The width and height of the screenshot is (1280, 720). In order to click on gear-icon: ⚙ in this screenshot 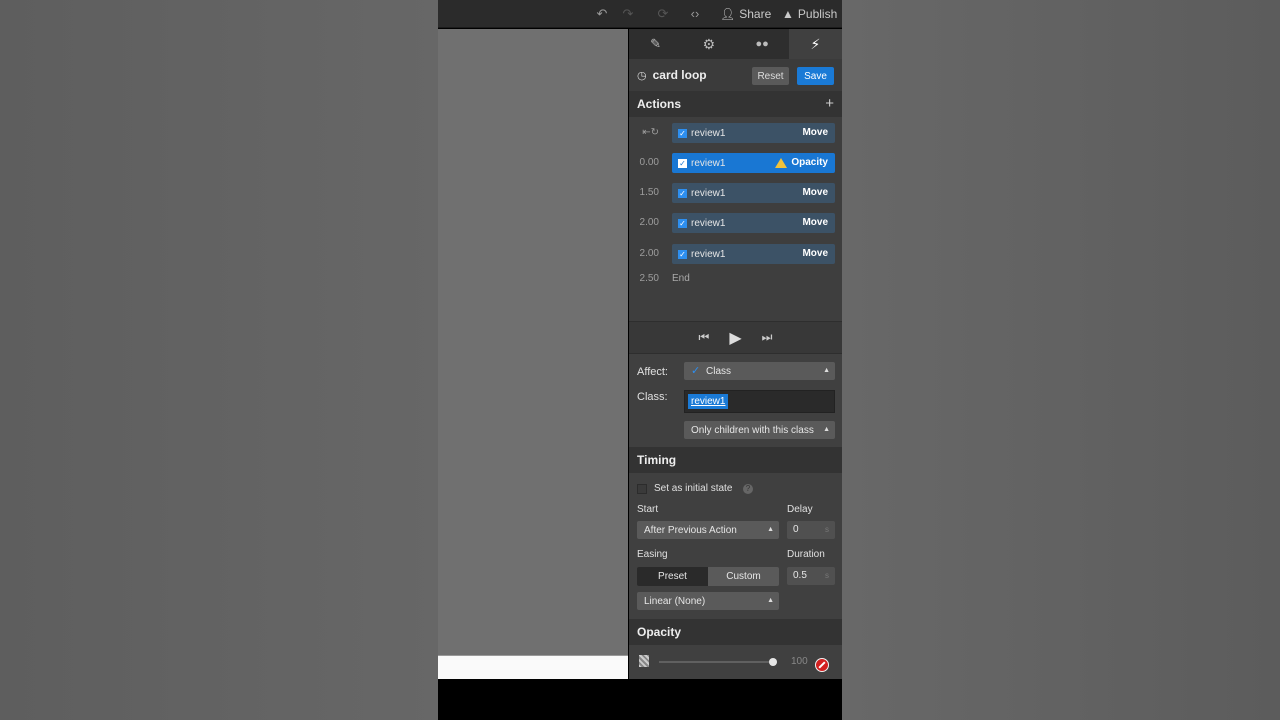, I will do `click(709, 43)`.